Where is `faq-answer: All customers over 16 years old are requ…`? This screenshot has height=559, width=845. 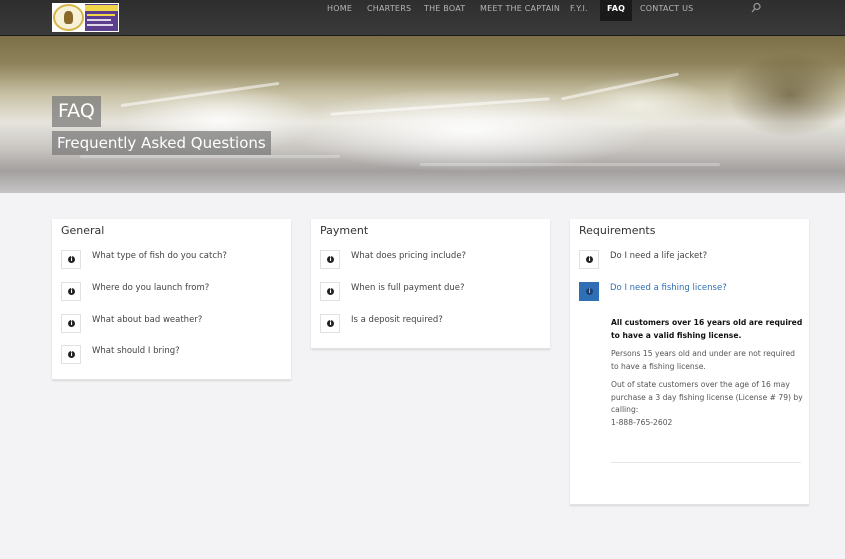
faq-answer: All customers over 16 years old are requ… is located at coordinates (707, 376).